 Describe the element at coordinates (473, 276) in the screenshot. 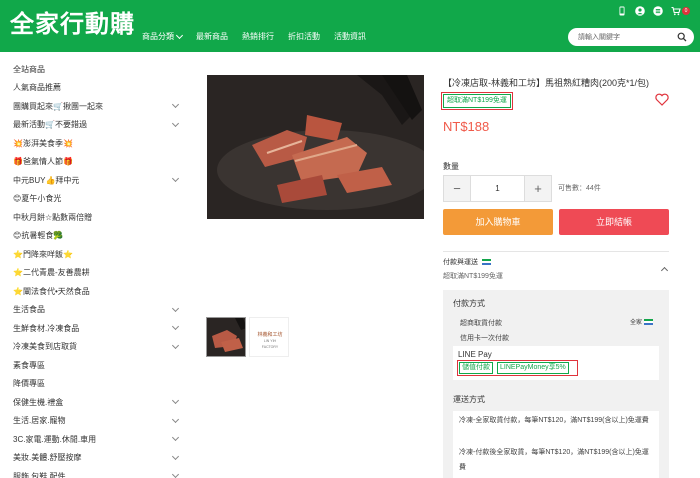

I see `section-subtitle: 超取滿NT$199免運` at that location.